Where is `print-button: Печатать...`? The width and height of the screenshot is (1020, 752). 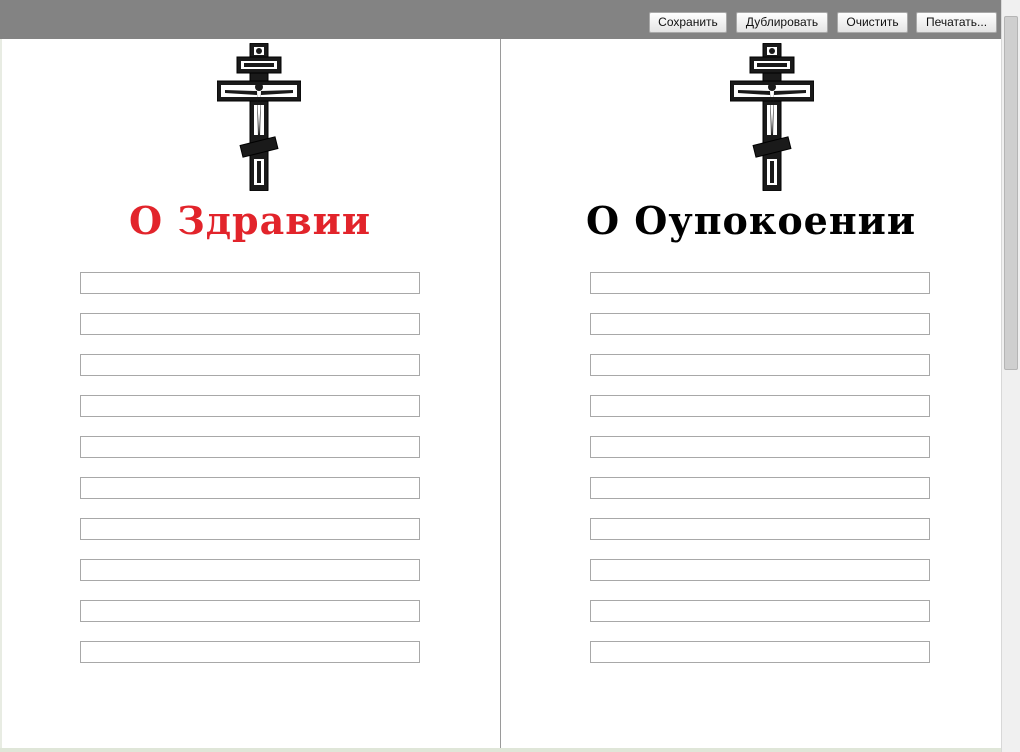 print-button: Печатать... is located at coordinates (956, 22).